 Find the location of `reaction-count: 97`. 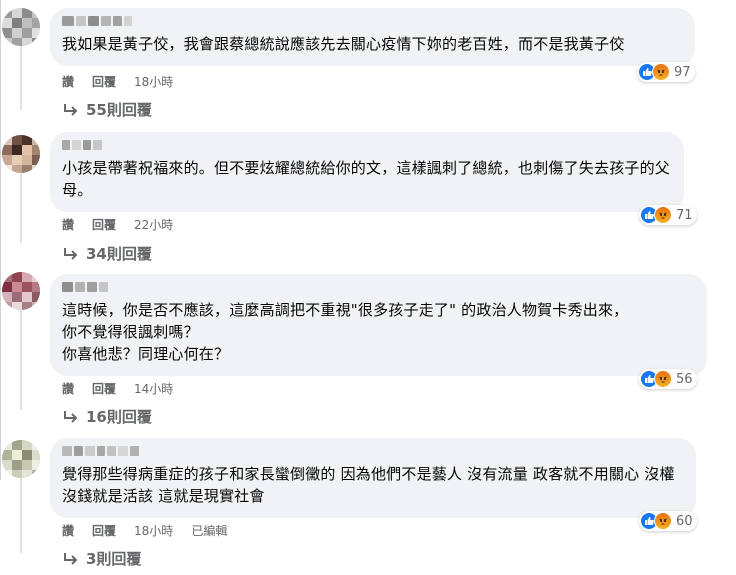

reaction-count: 97 is located at coordinates (682, 72).